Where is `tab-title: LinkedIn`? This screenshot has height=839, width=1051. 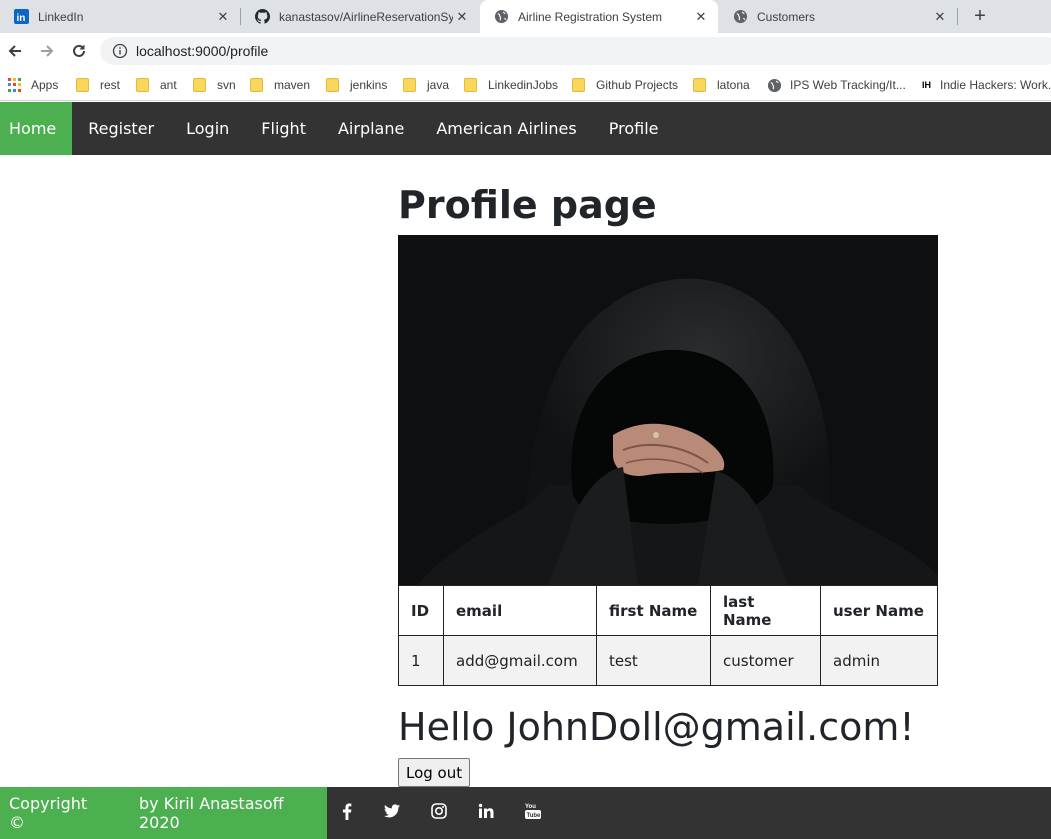 tab-title: LinkedIn is located at coordinates (61, 16).